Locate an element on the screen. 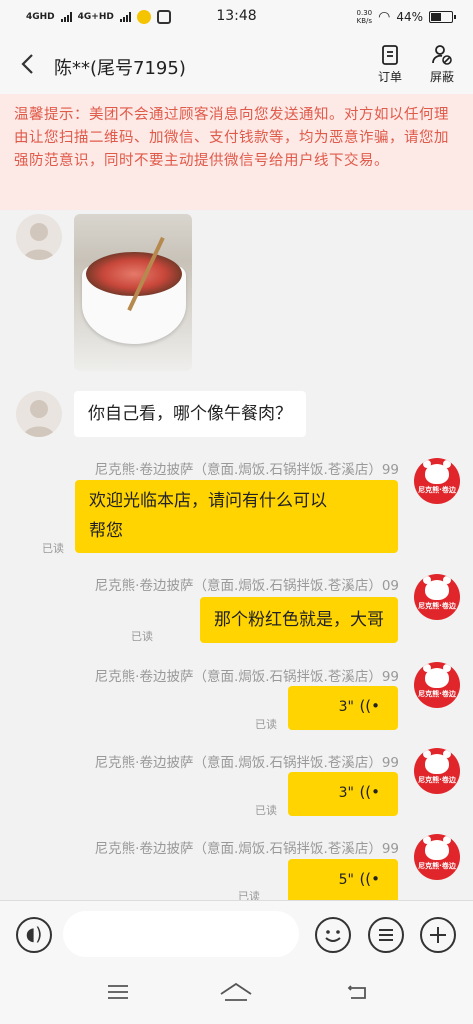 The width and height of the screenshot is (473, 1024). voice-input-icon: ◖) is located at coordinates (34, 934).